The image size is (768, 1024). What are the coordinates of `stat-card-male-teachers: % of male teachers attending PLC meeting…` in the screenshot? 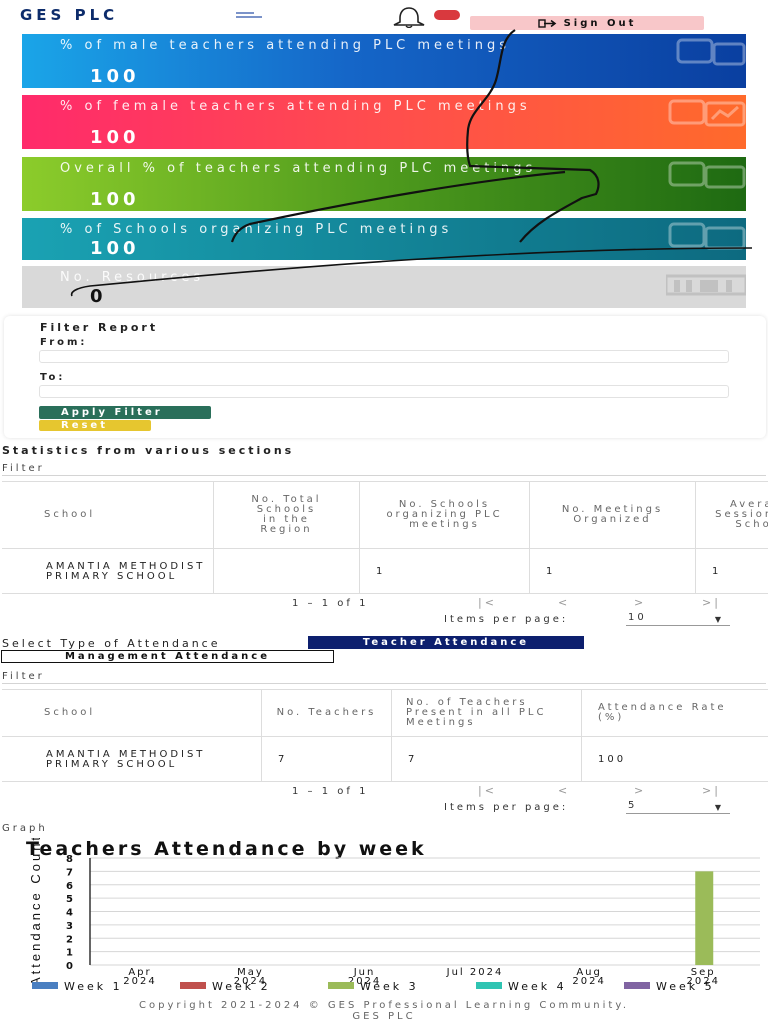 It's located at (384, 61).